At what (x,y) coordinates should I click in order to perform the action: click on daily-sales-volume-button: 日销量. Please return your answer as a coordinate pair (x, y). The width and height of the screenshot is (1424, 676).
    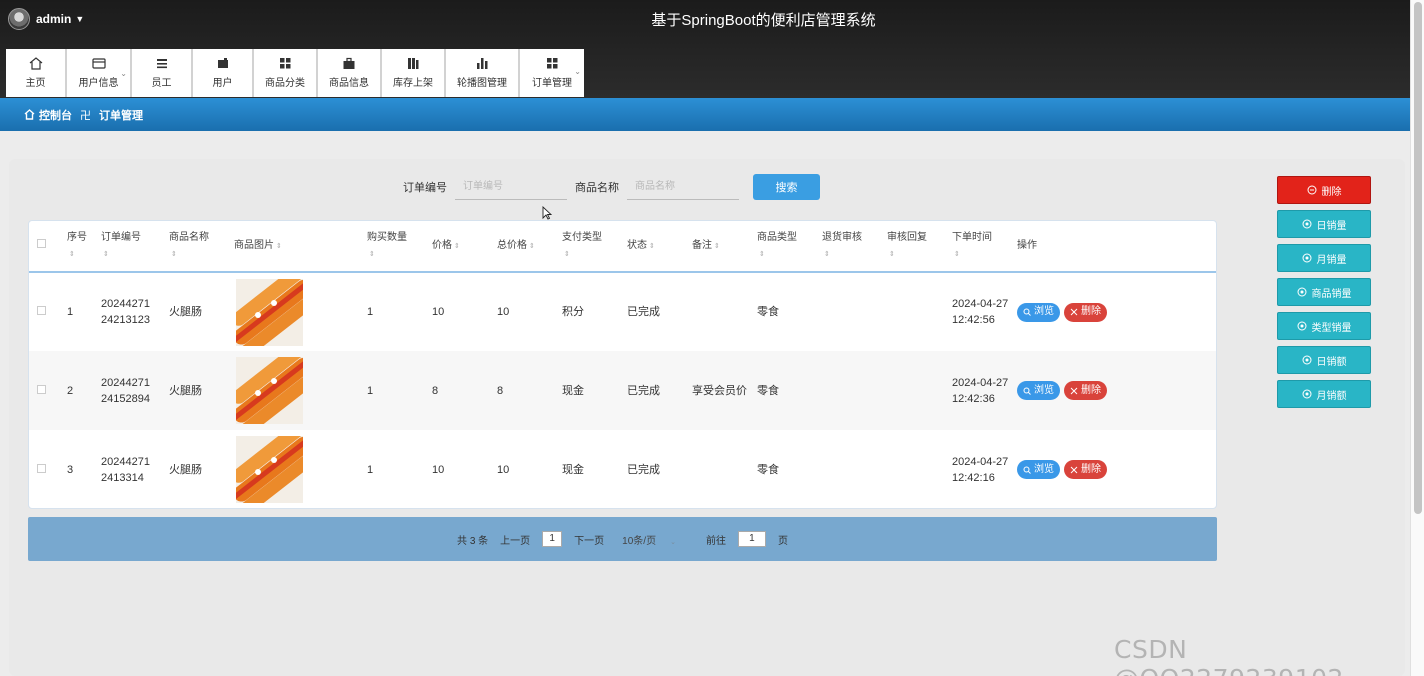
    Looking at the image, I should click on (1324, 224).